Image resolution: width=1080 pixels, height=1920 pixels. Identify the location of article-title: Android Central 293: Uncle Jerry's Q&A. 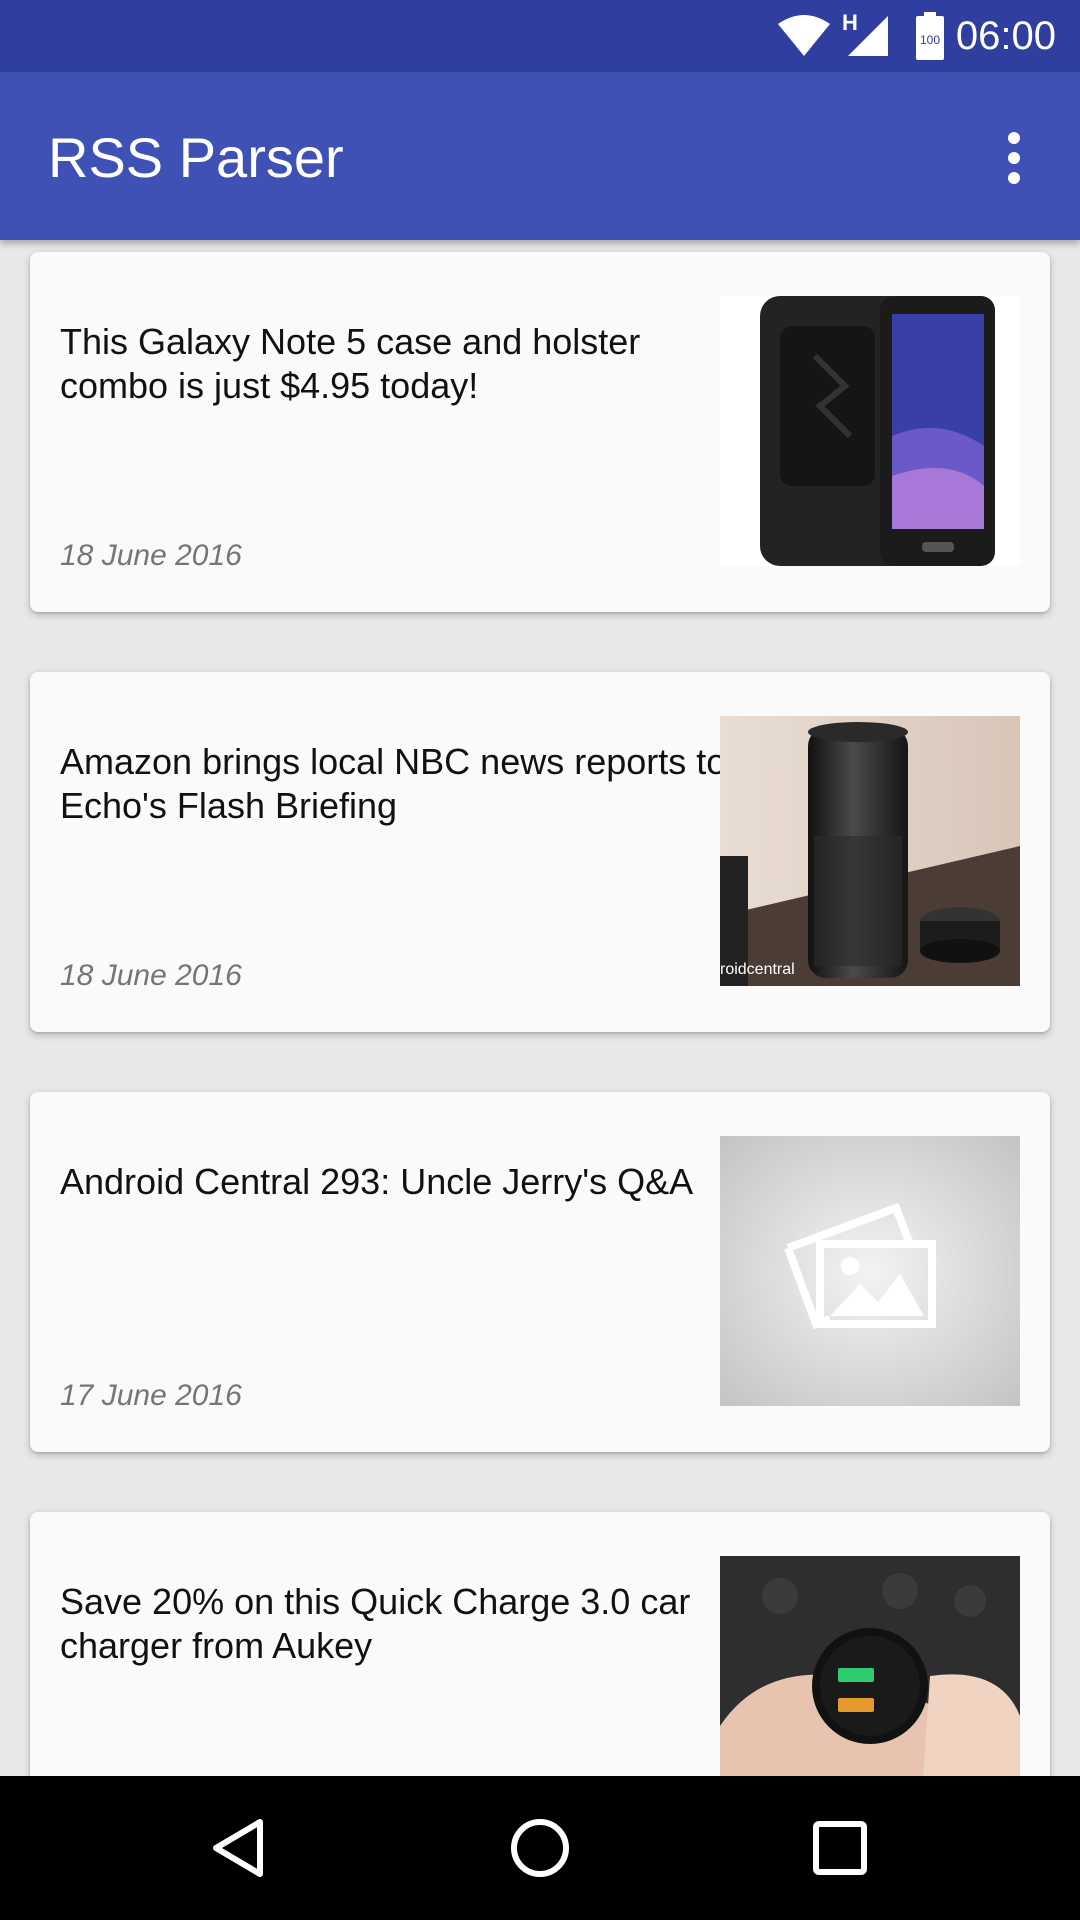
(377, 1181).